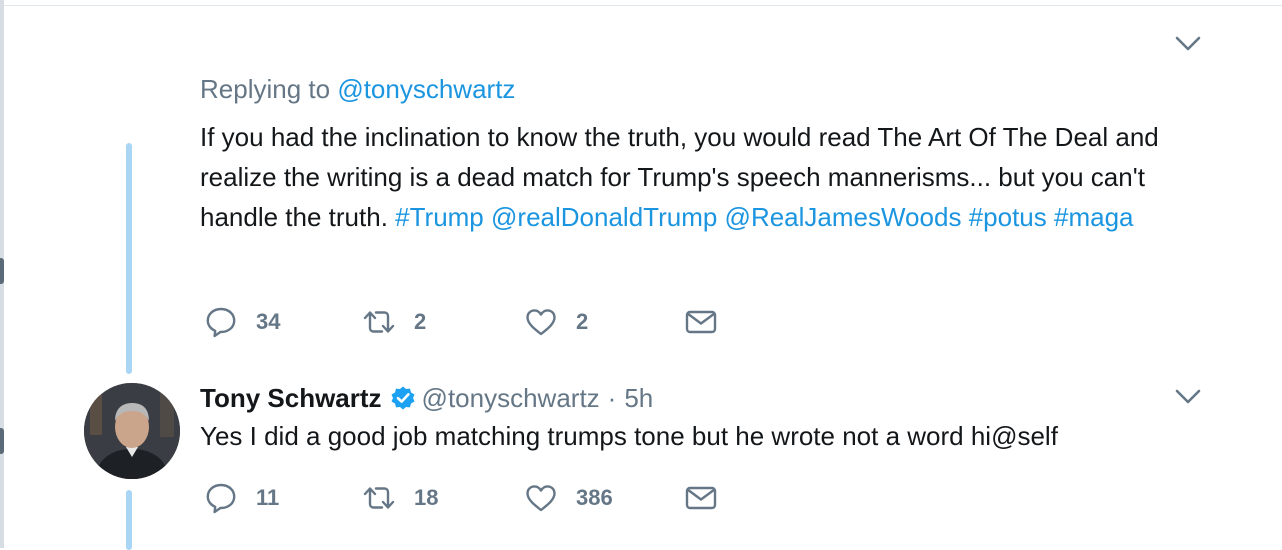  I want to click on tweet-header: Tony Schwartz @tonyschwartz · 5h, so click(426, 398).